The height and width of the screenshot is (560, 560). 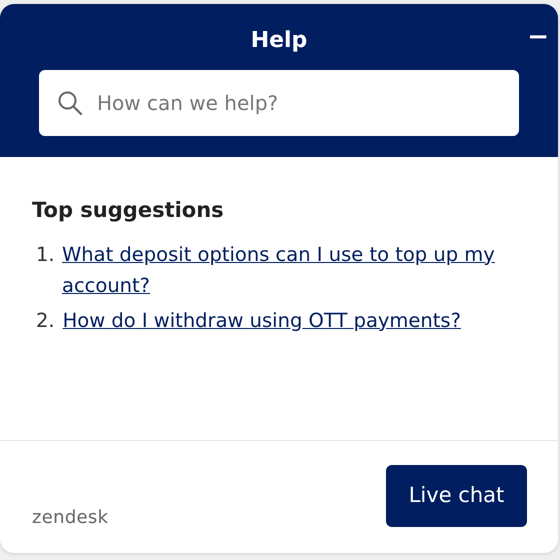 What do you see at coordinates (294, 269) in the screenshot?
I see `suggestion-link: What deposit options can I use to top up my account?` at bounding box center [294, 269].